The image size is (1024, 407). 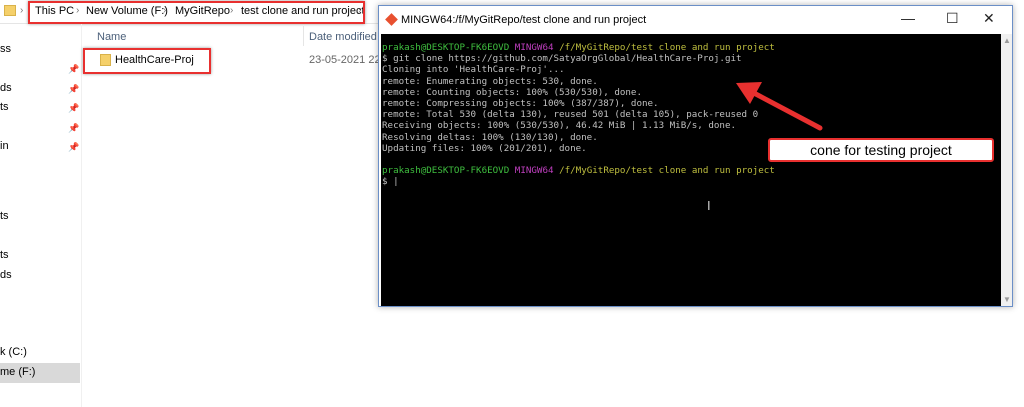 I want to click on output-line: Resolving deltas: 100% (130/130), done., so click(x=490, y=137).